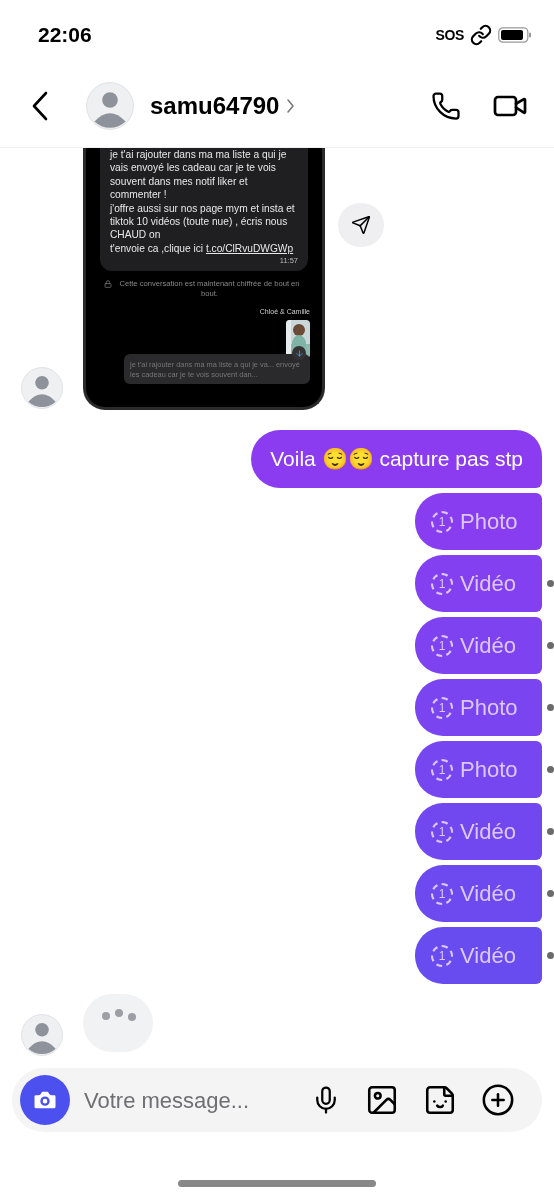 This screenshot has height=1200, width=554. I want to click on arrow-down-icon, so click(299, 353).